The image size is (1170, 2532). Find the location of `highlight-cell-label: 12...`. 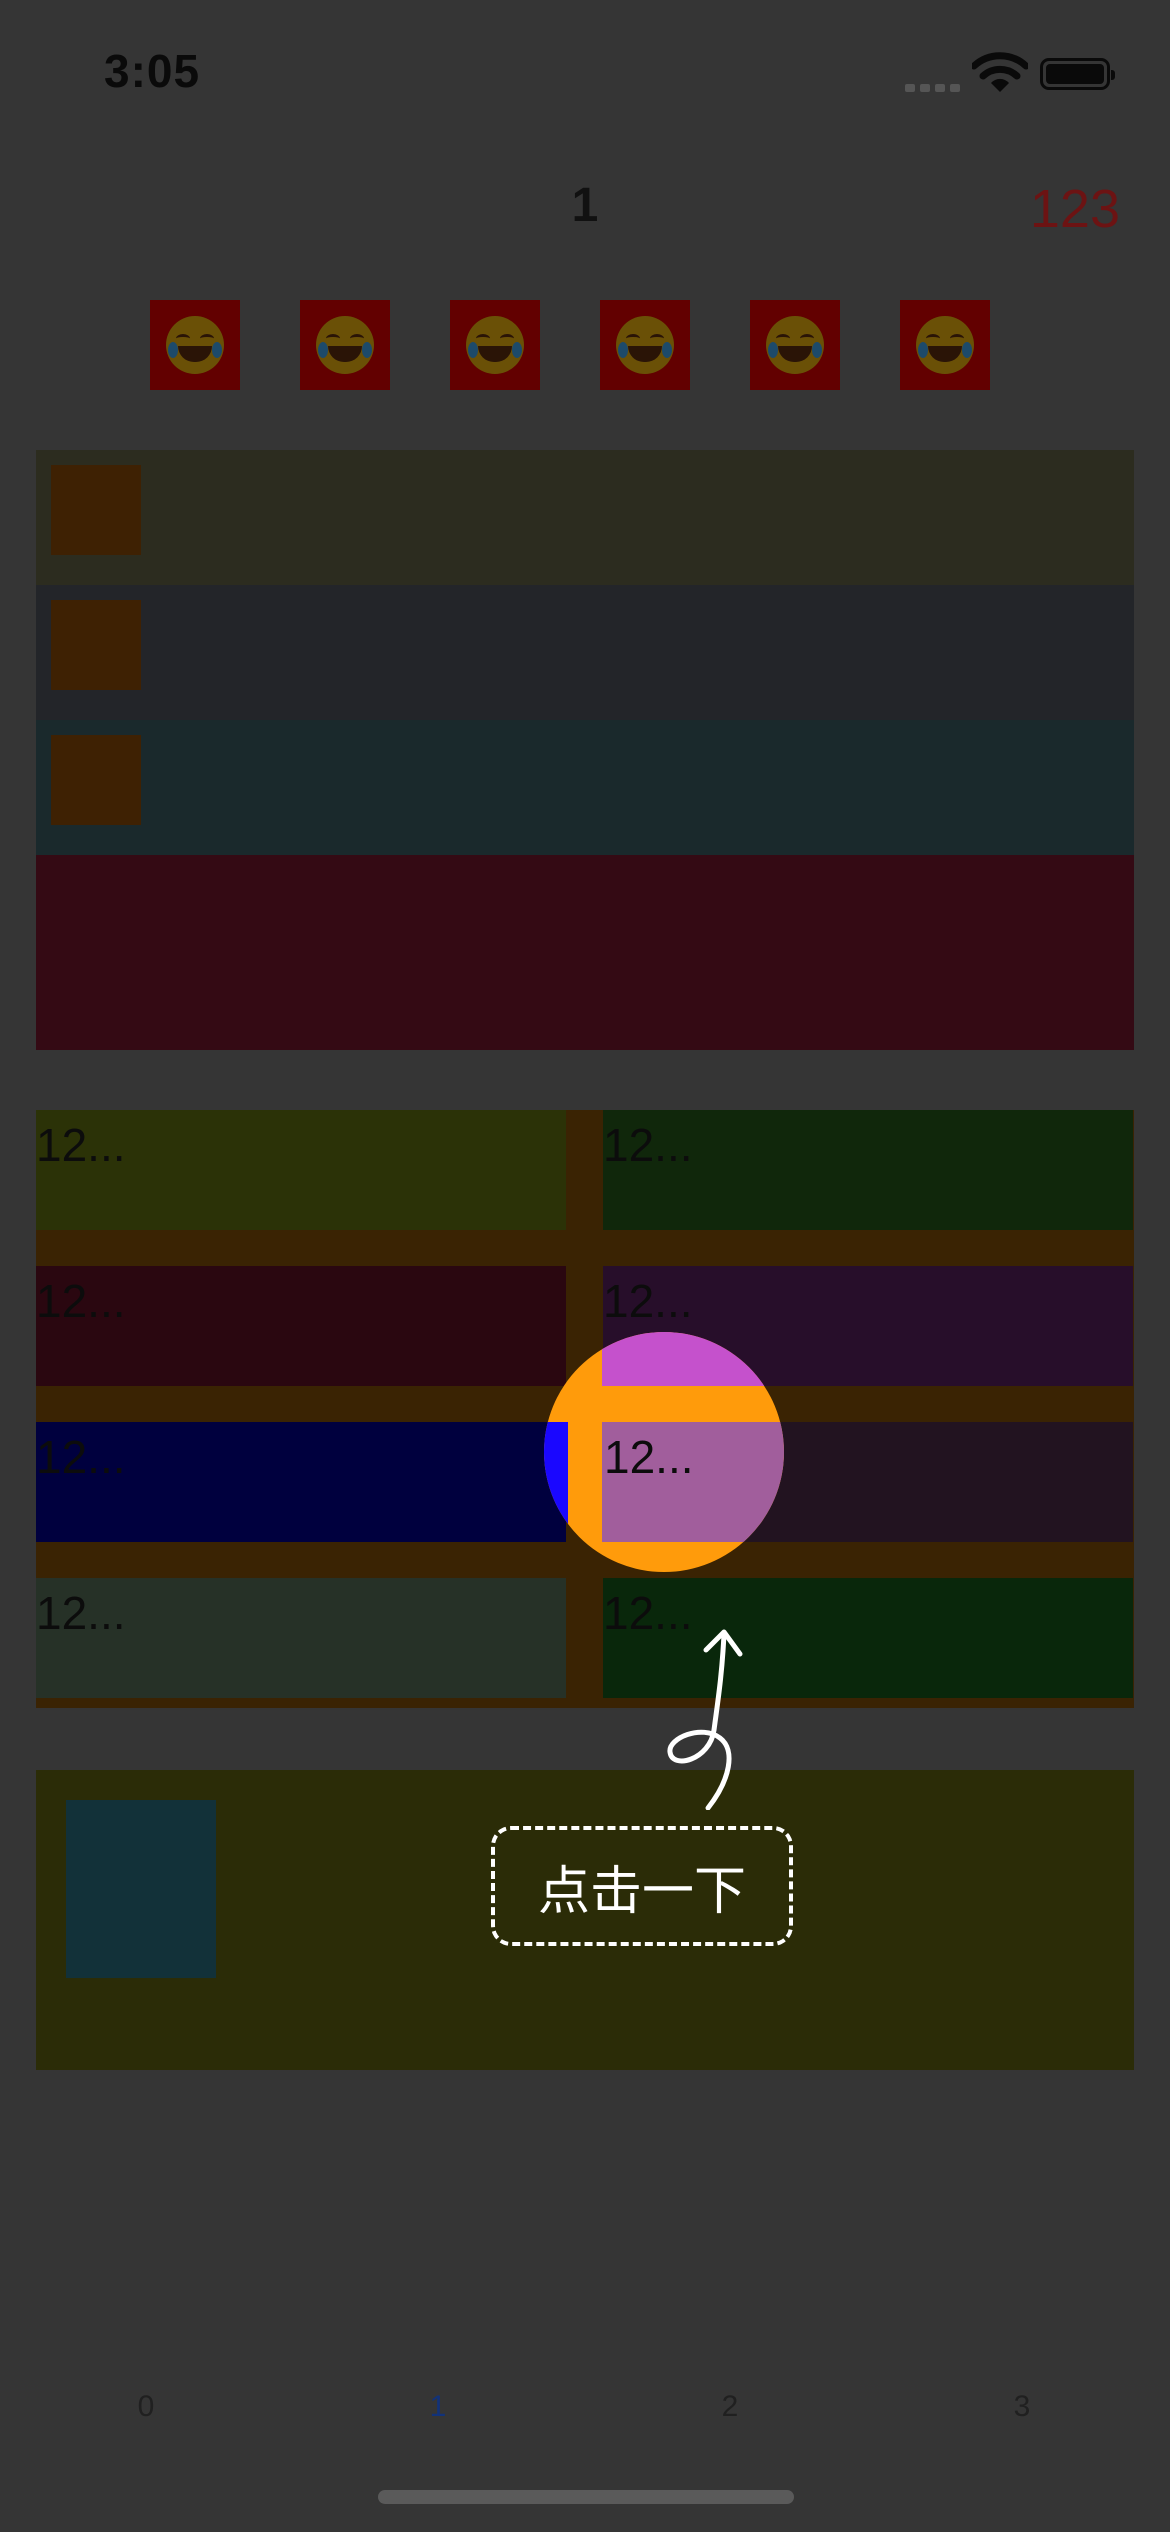

highlight-cell-label: 12... is located at coordinates (649, 1457).